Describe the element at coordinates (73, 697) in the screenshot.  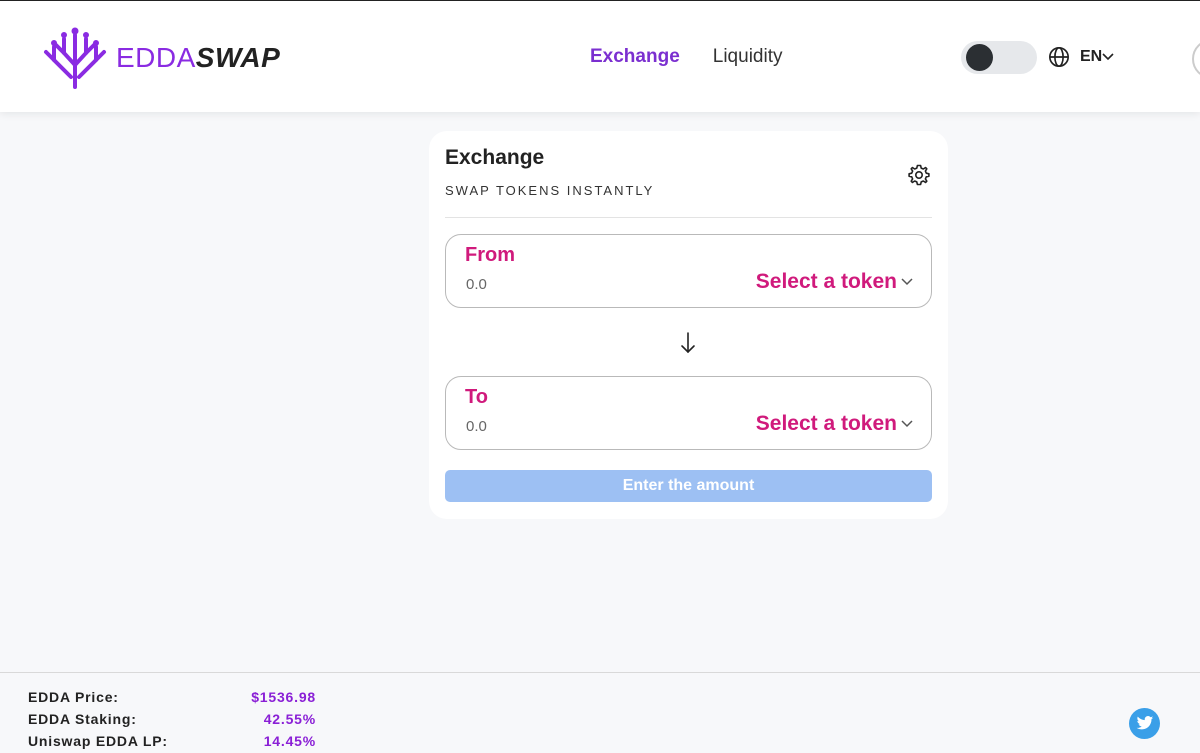
I see `stat-label: EDDA Price:` at that location.